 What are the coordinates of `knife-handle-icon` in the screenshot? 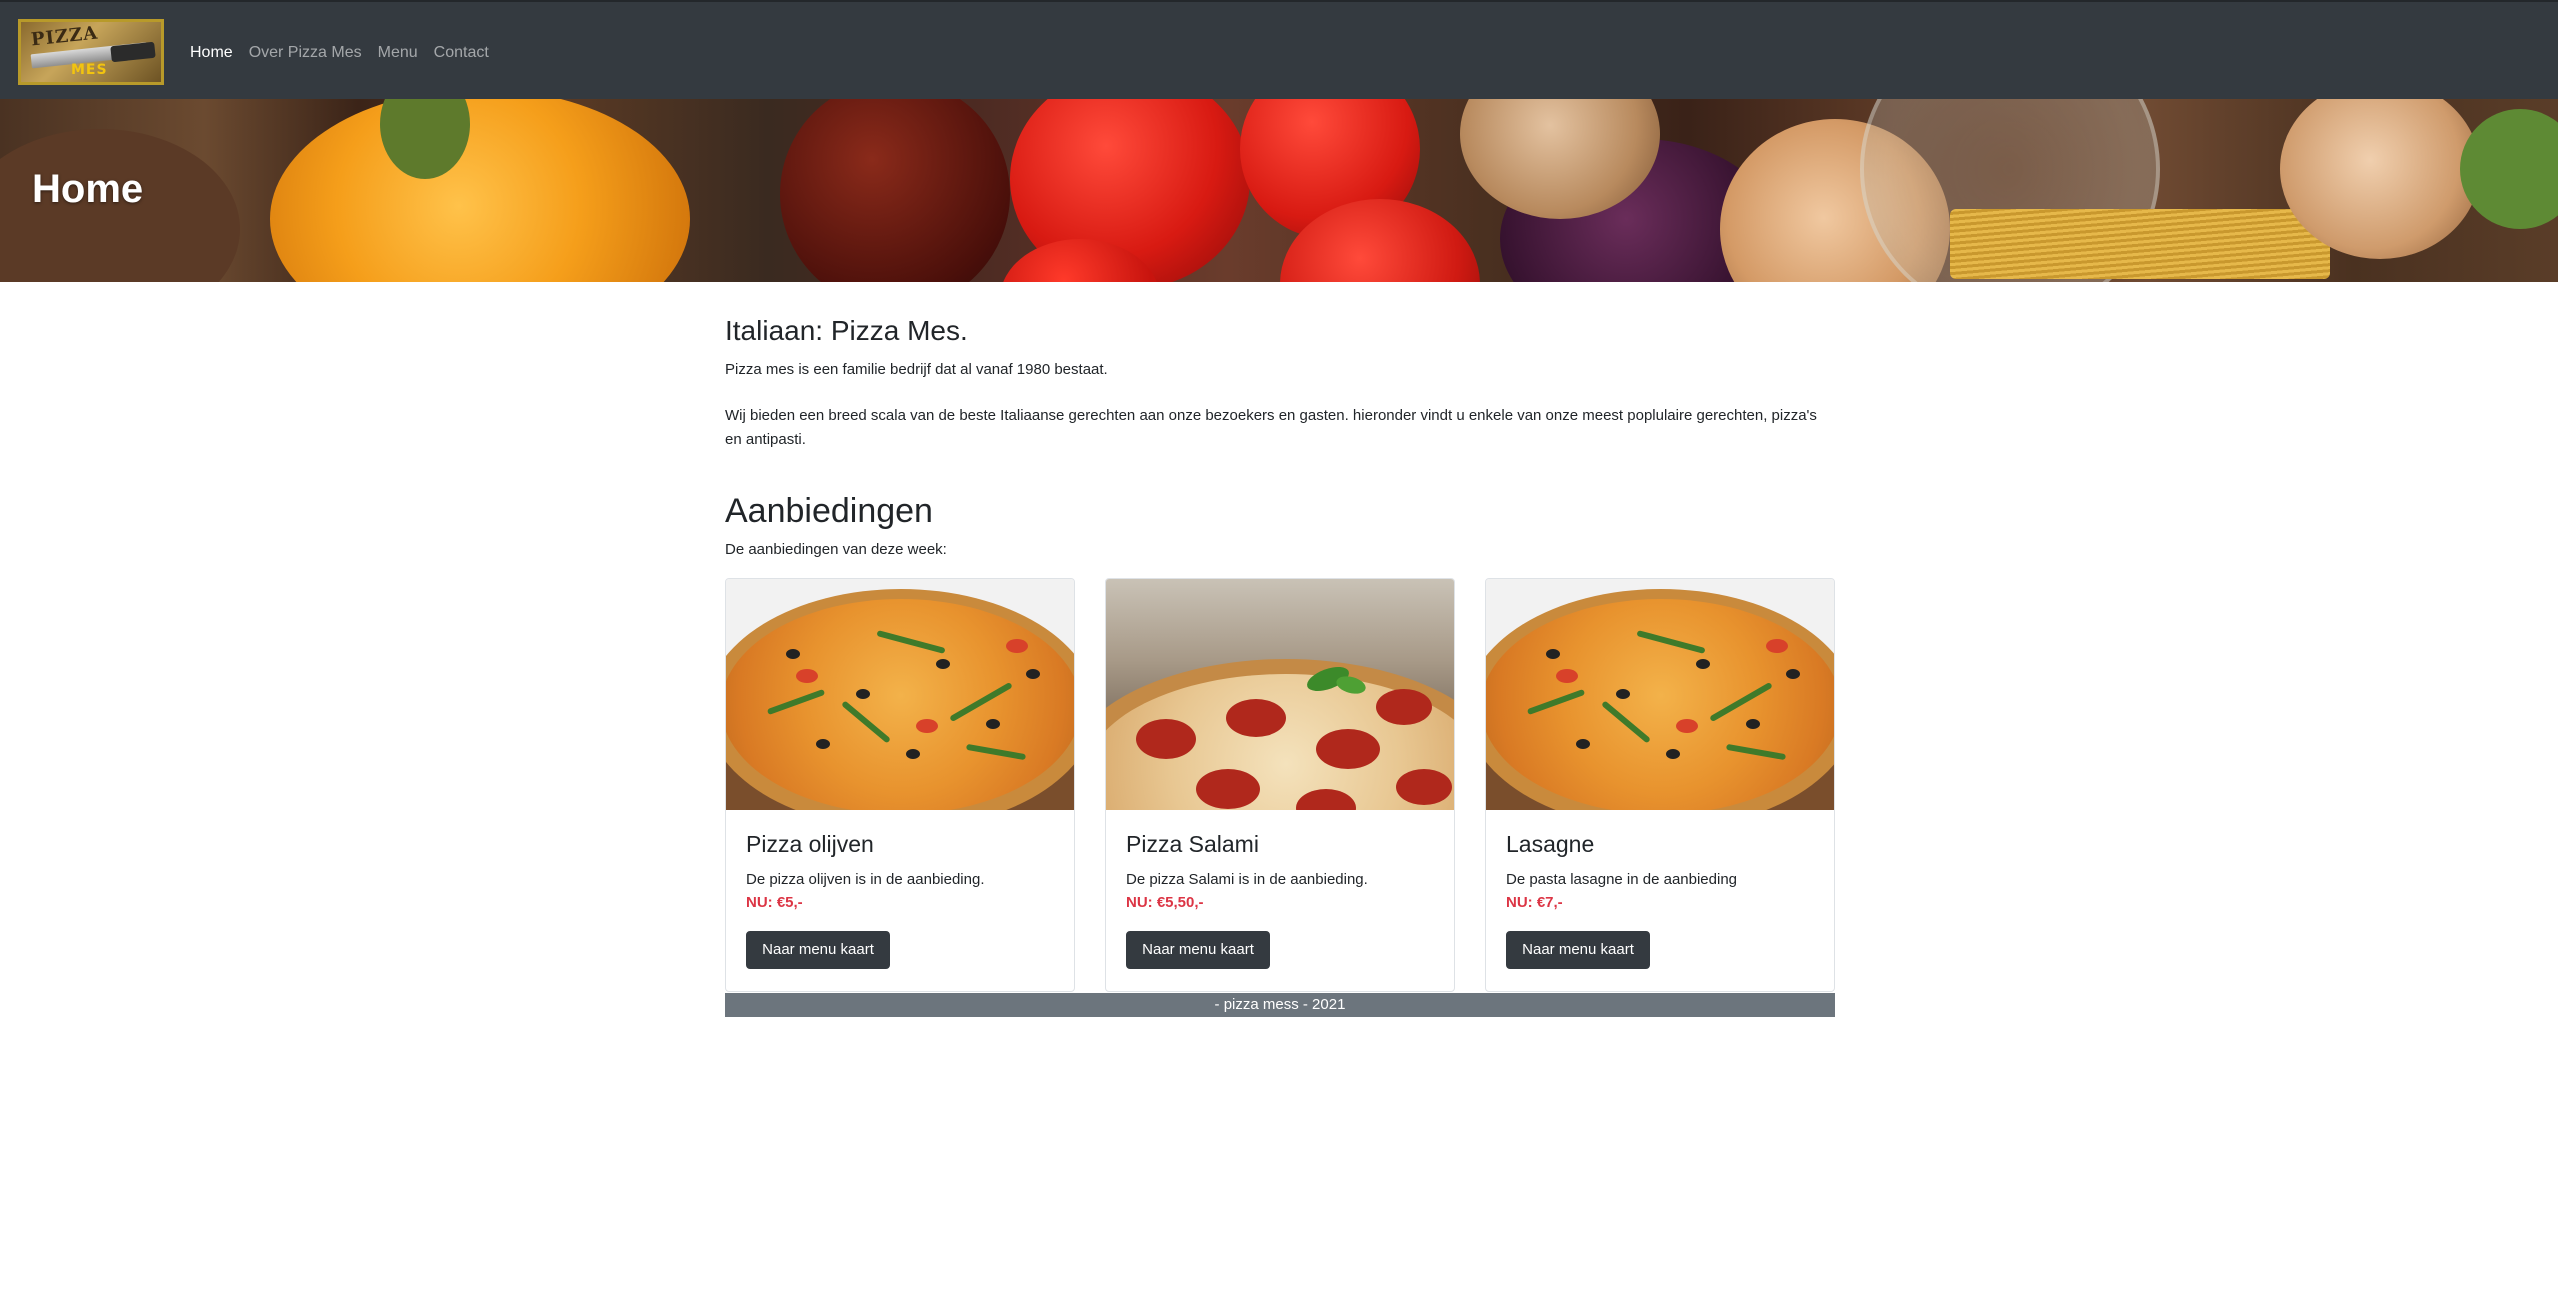 It's located at (133, 52).